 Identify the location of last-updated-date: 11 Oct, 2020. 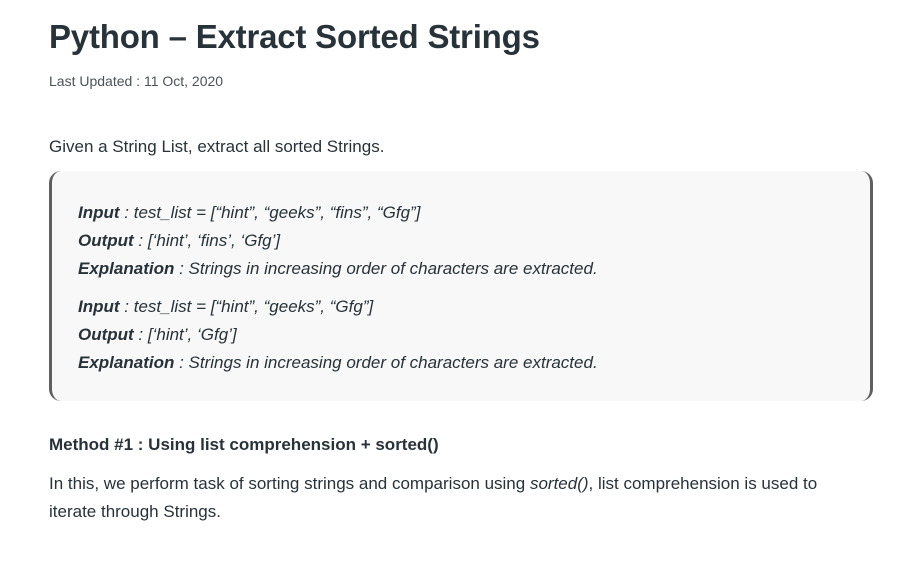
(183, 81).